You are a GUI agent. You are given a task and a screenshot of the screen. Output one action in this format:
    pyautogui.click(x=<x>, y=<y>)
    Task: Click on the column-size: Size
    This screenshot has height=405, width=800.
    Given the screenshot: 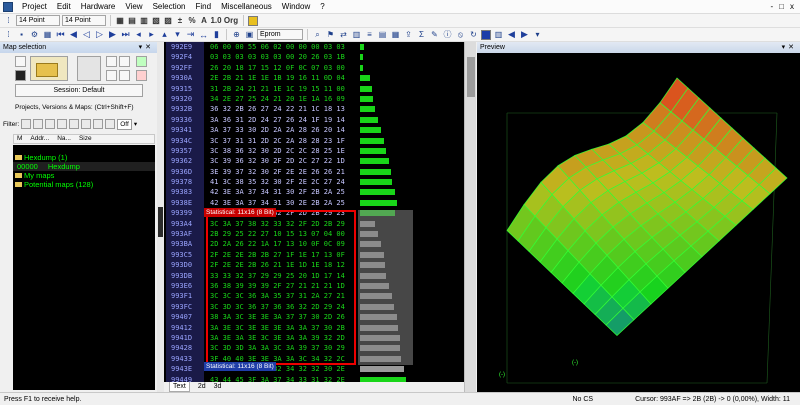 What is the action you would take?
    pyautogui.click(x=85, y=139)
    